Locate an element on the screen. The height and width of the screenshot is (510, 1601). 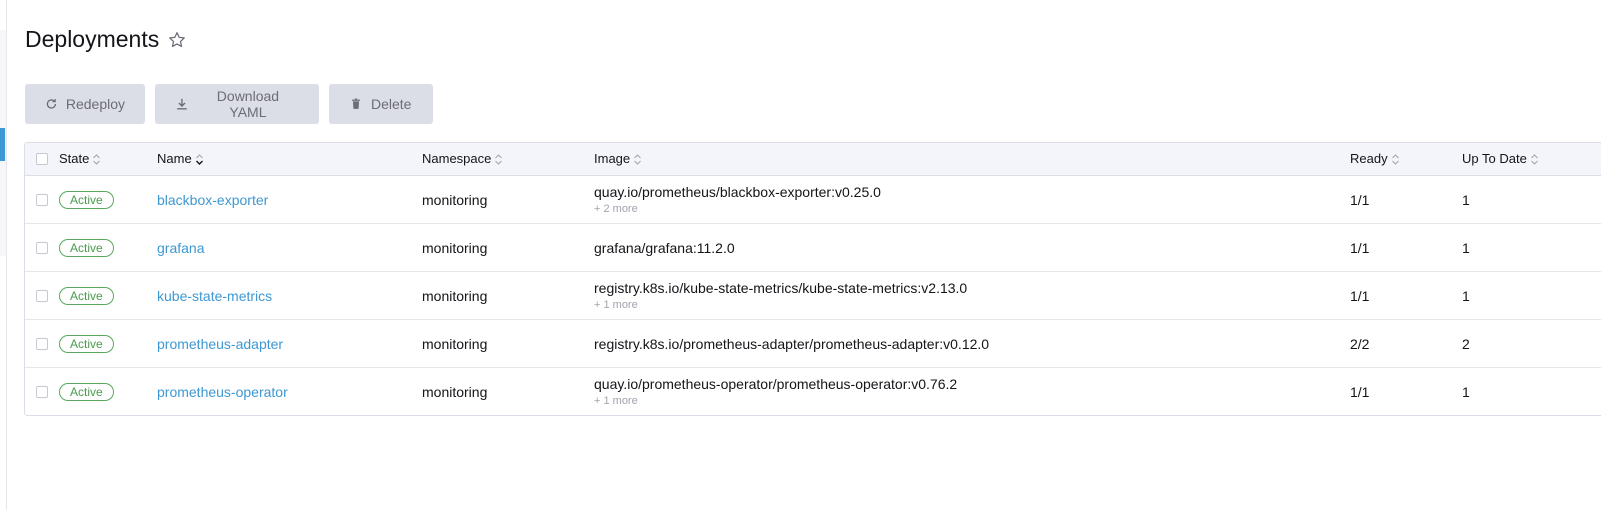
column-header-state: State is located at coordinates (80, 159).